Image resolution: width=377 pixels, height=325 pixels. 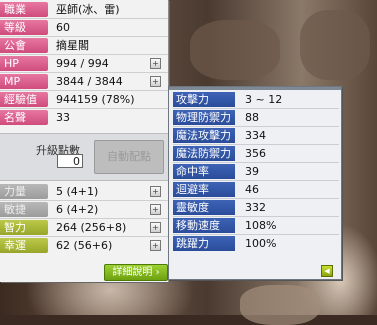 What do you see at coordinates (129, 157) in the screenshot?
I see `auto-assign-button: 自動配點` at bounding box center [129, 157].